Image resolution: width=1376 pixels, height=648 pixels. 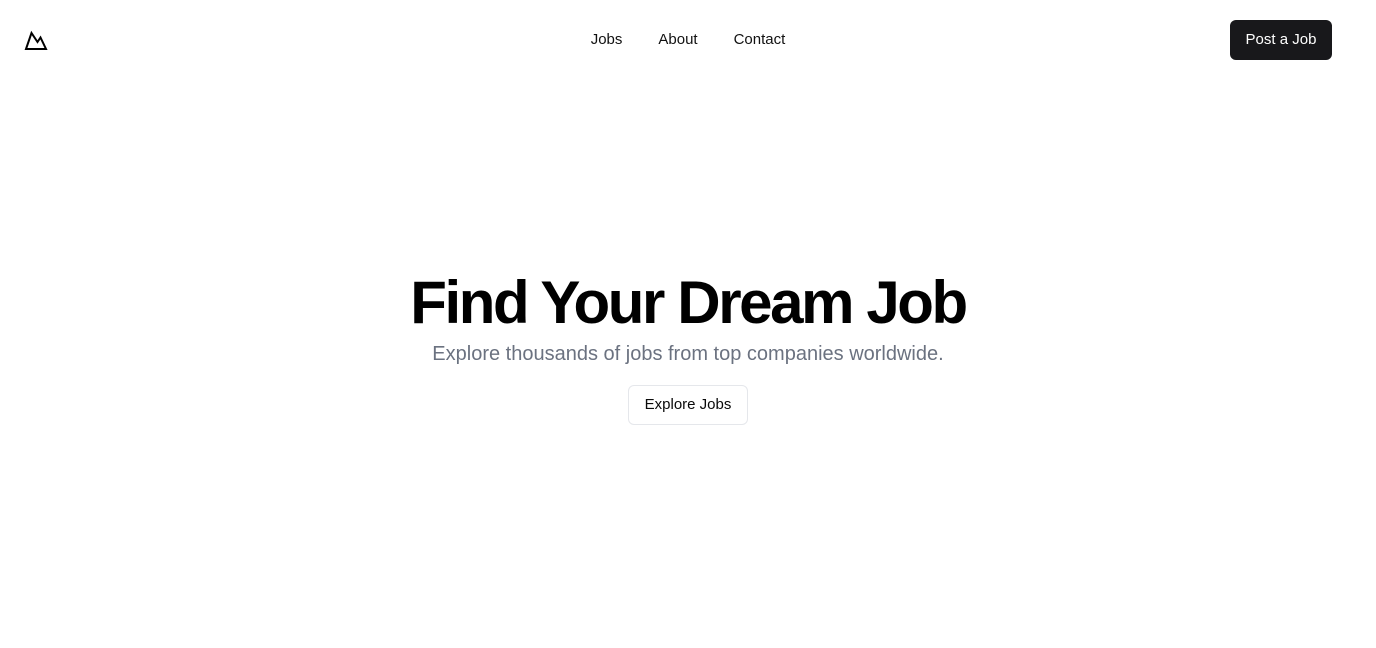 What do you see at coordinates (607, 40) in the screenshot?
I see `nav-link-jobs: Jobs` at bounding box center [607, 40].